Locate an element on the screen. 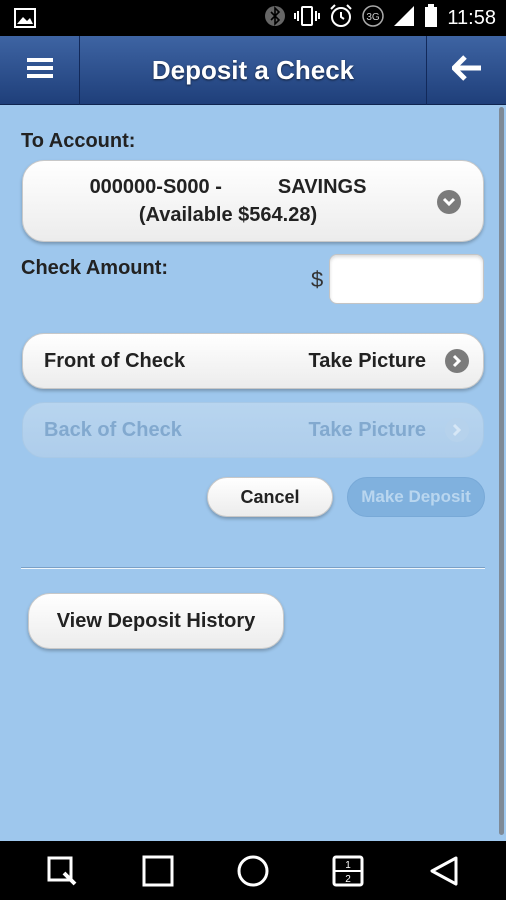 This screenshot has height=900, width=506. front-of-check-label: Front of Check is located at coordinates (115, 361).